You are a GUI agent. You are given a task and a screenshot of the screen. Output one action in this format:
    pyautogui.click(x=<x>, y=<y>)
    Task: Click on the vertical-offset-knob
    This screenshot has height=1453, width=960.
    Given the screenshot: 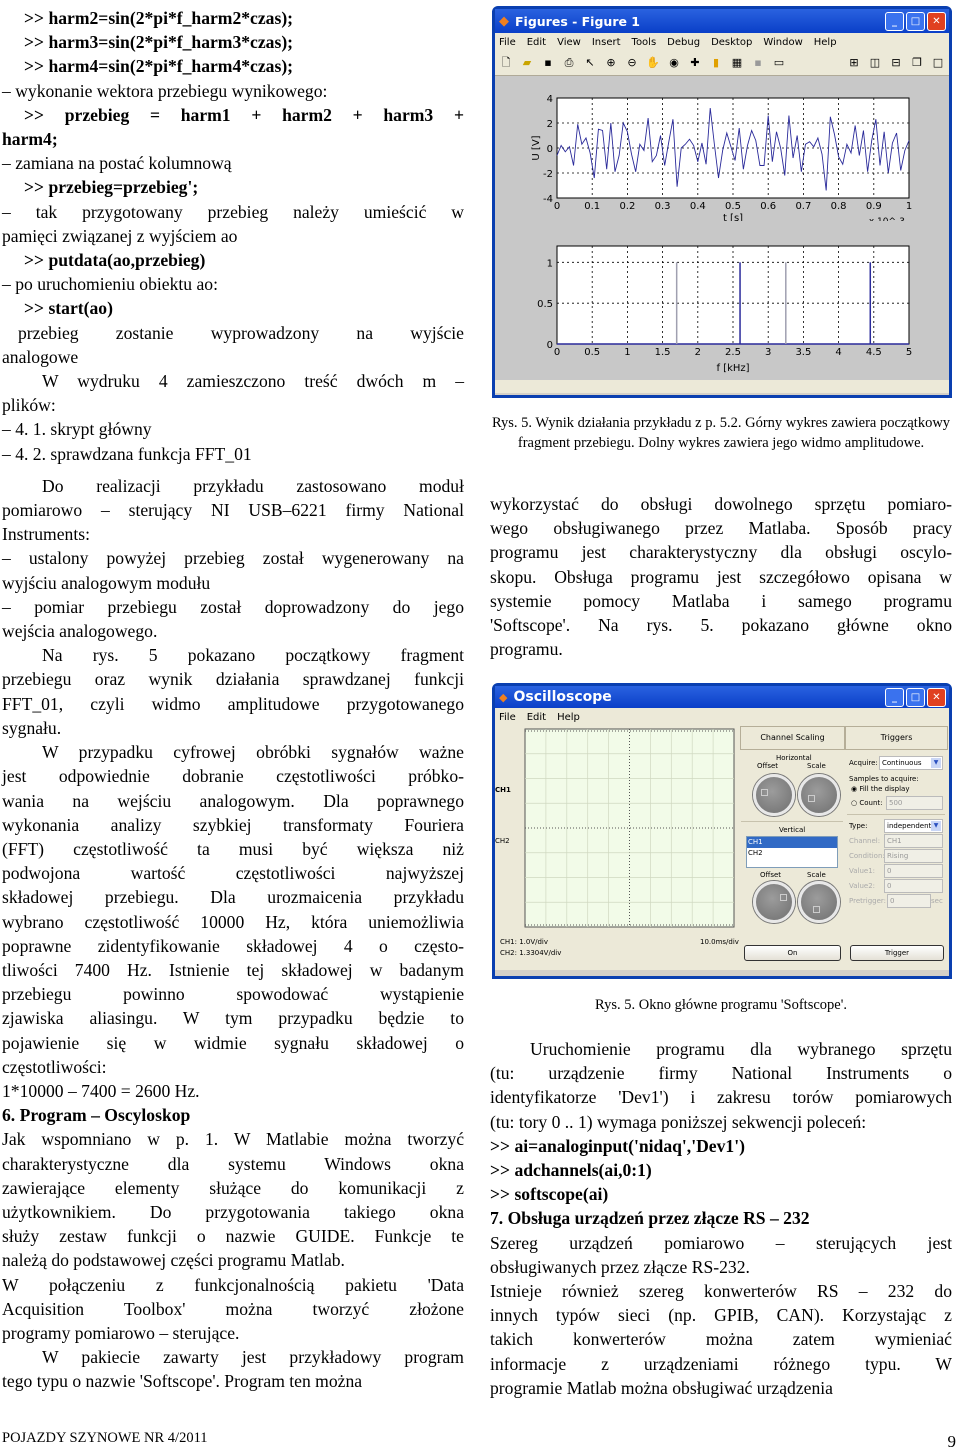 What is the action you would take?
    pyautogui.click(x=774, y=902)
    